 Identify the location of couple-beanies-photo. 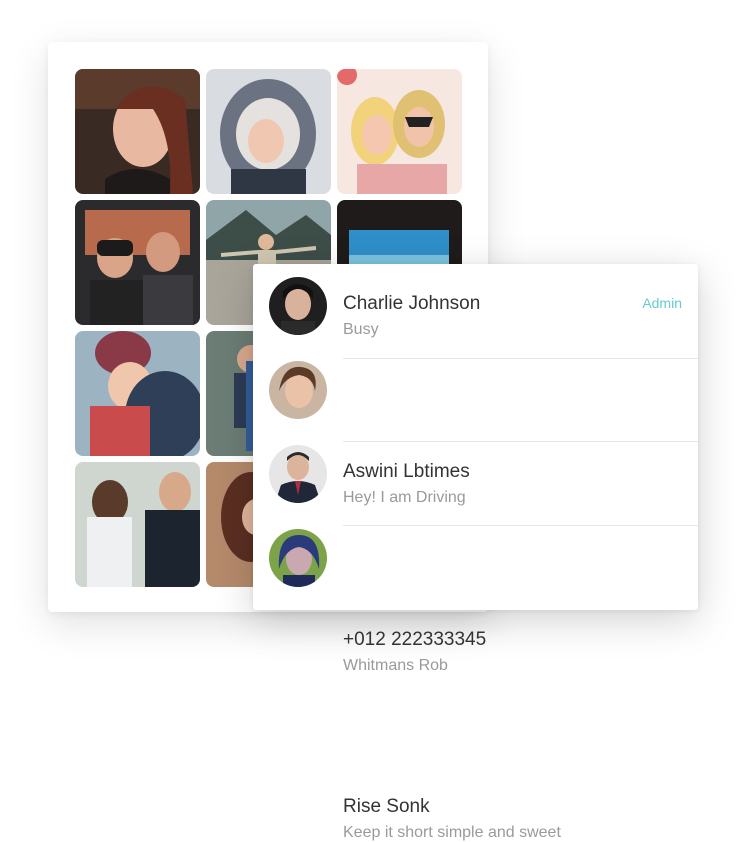
(137, 262).